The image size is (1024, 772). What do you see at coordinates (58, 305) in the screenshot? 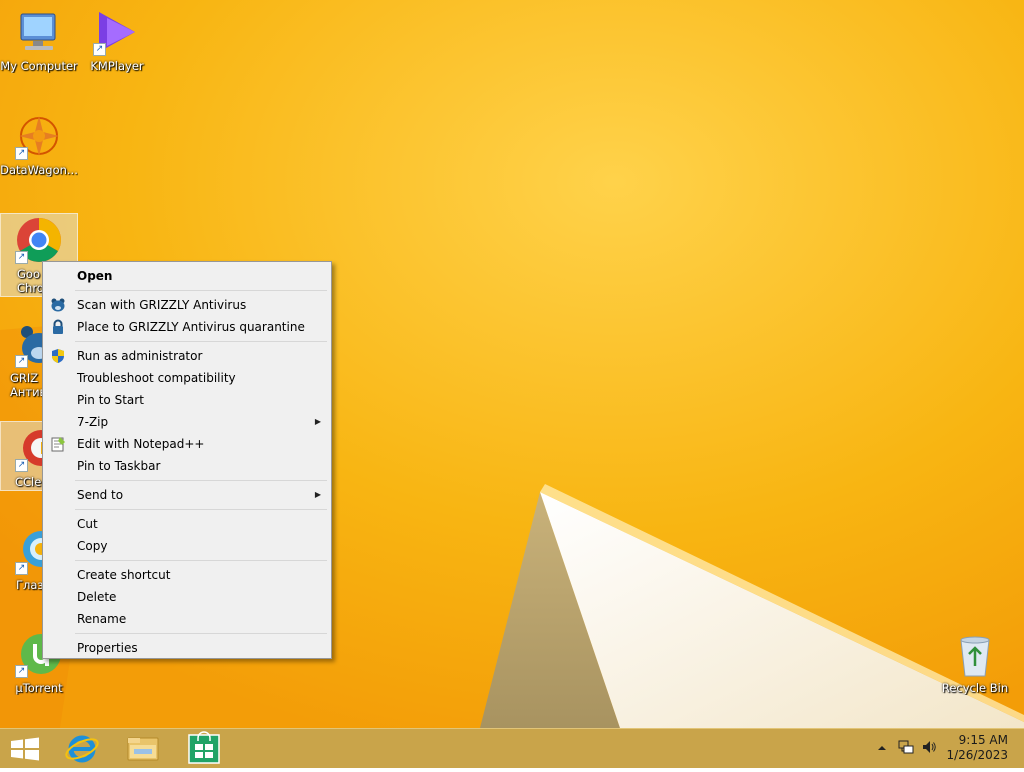
I see `grizzly-bear-icon` at bounding box center [58, 305].